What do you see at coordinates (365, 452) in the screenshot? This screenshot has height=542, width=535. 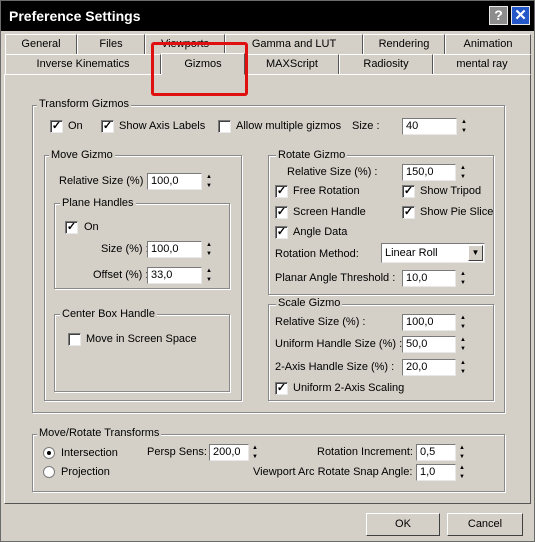 I see `rotation-increment-label: Rotation Increment:` at bounding box center [365, 452].